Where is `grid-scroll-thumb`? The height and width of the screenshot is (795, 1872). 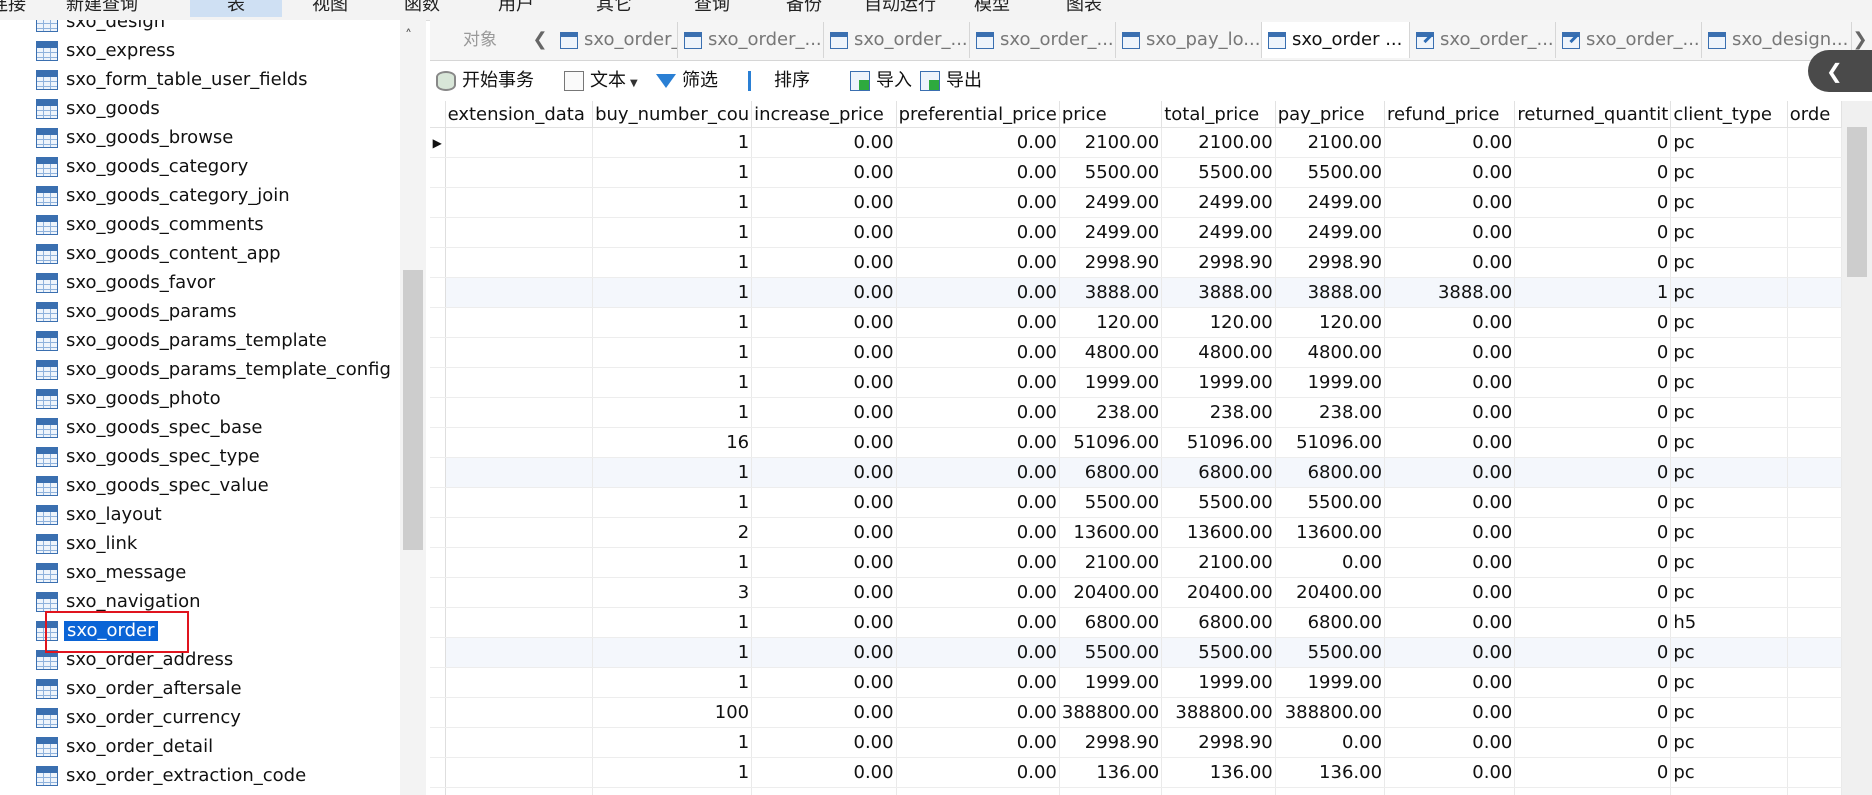
grid-scroll-thumb is located at coordinates (1857, 202).